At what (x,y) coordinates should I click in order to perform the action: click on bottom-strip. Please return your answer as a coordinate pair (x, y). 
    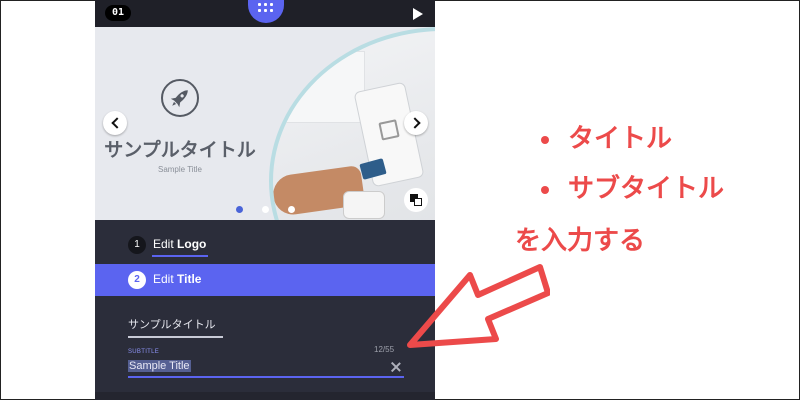
    Looking at the image, I should click on (265, 396).